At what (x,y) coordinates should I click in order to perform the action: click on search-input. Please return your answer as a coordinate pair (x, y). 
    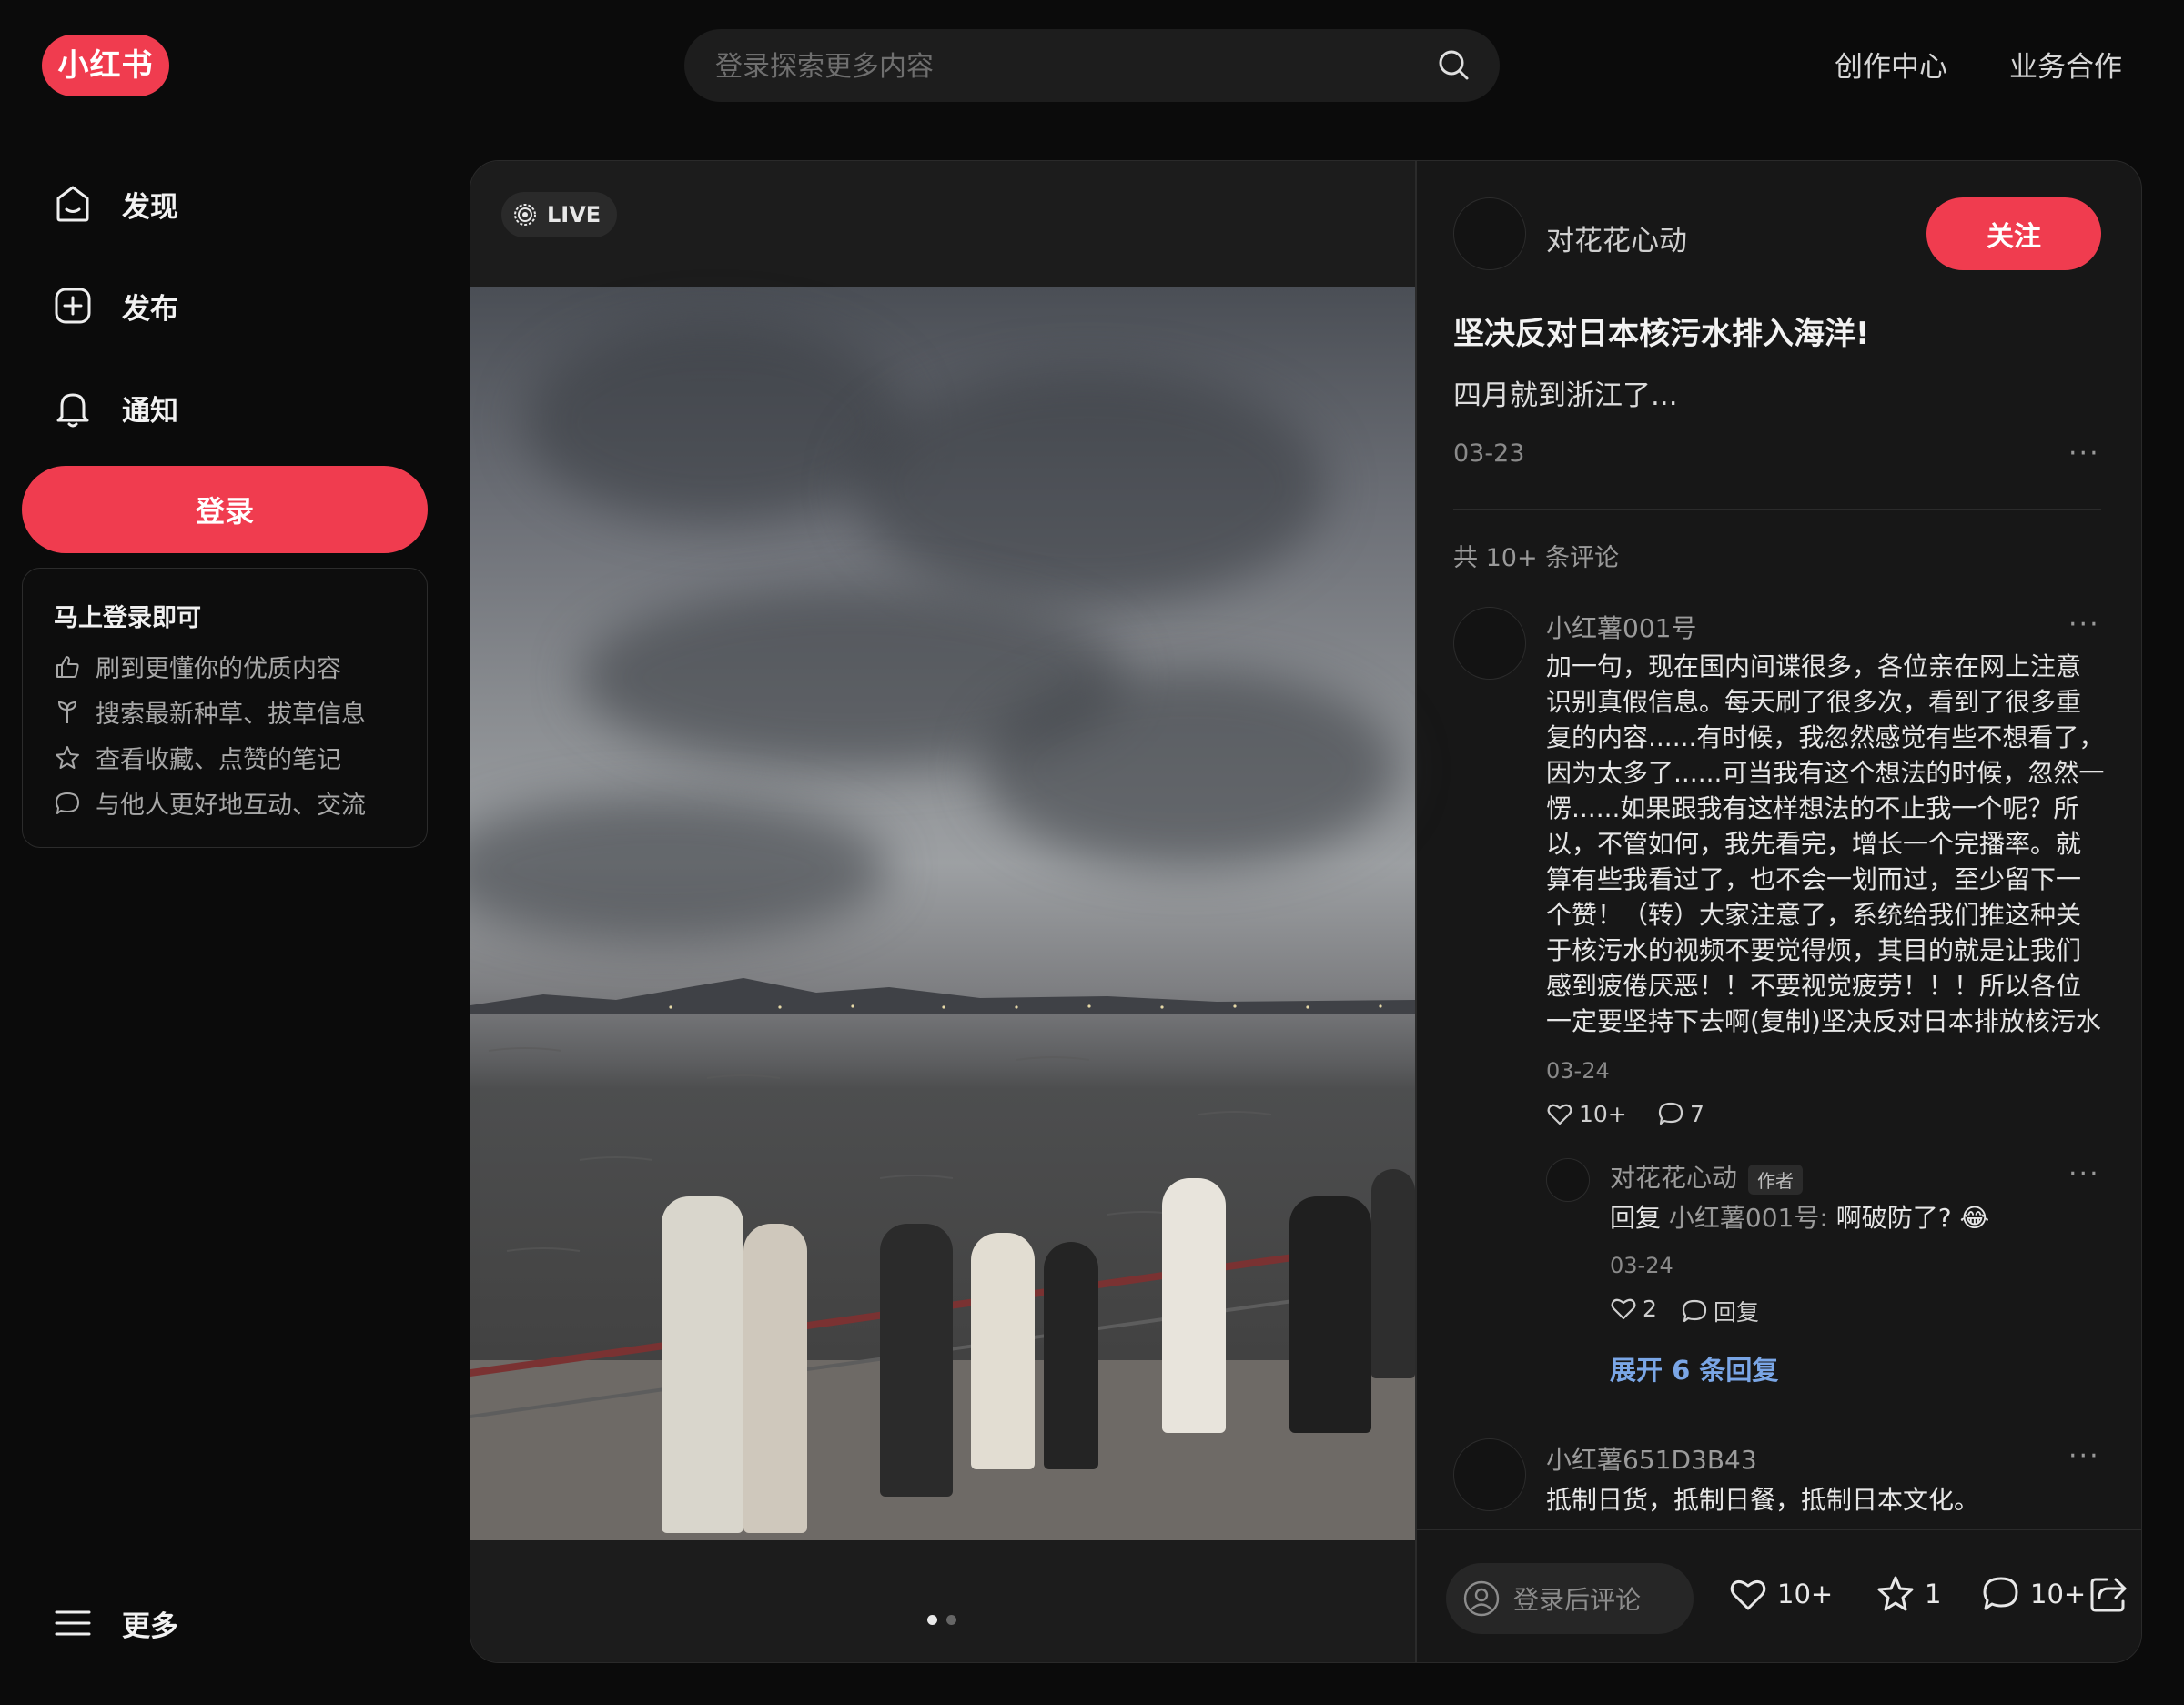
    Looking at the image, I should click on (1061, 66).